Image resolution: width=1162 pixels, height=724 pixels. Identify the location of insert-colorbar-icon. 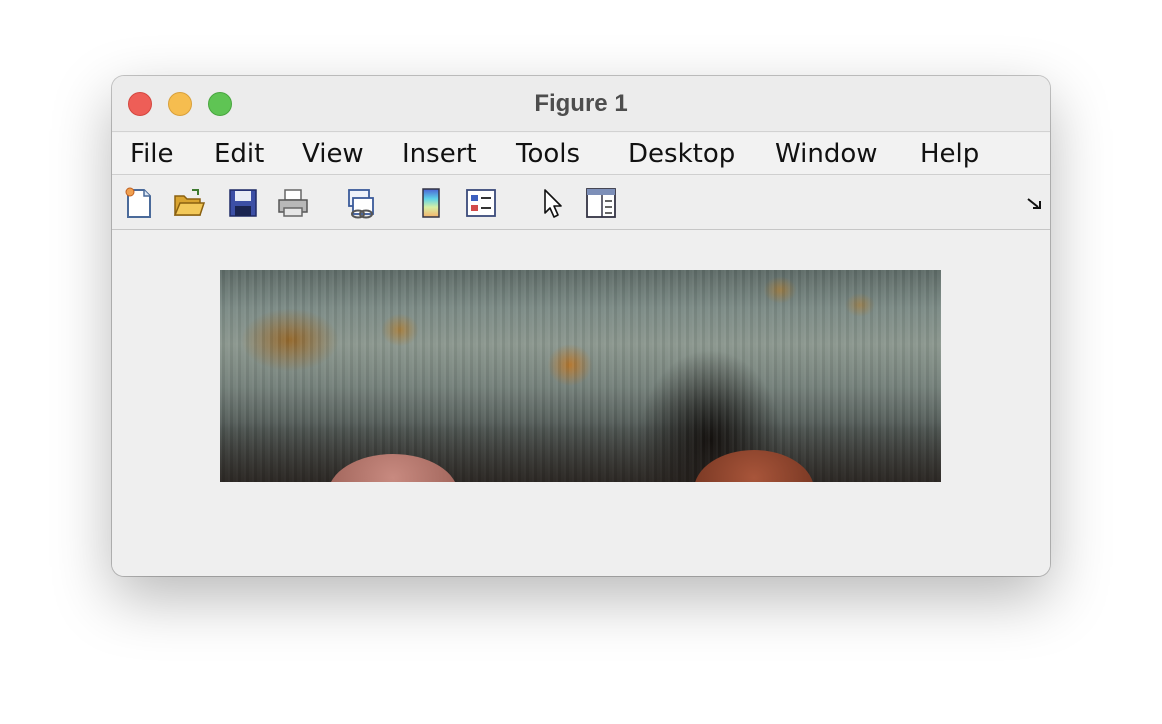
(431, 203).